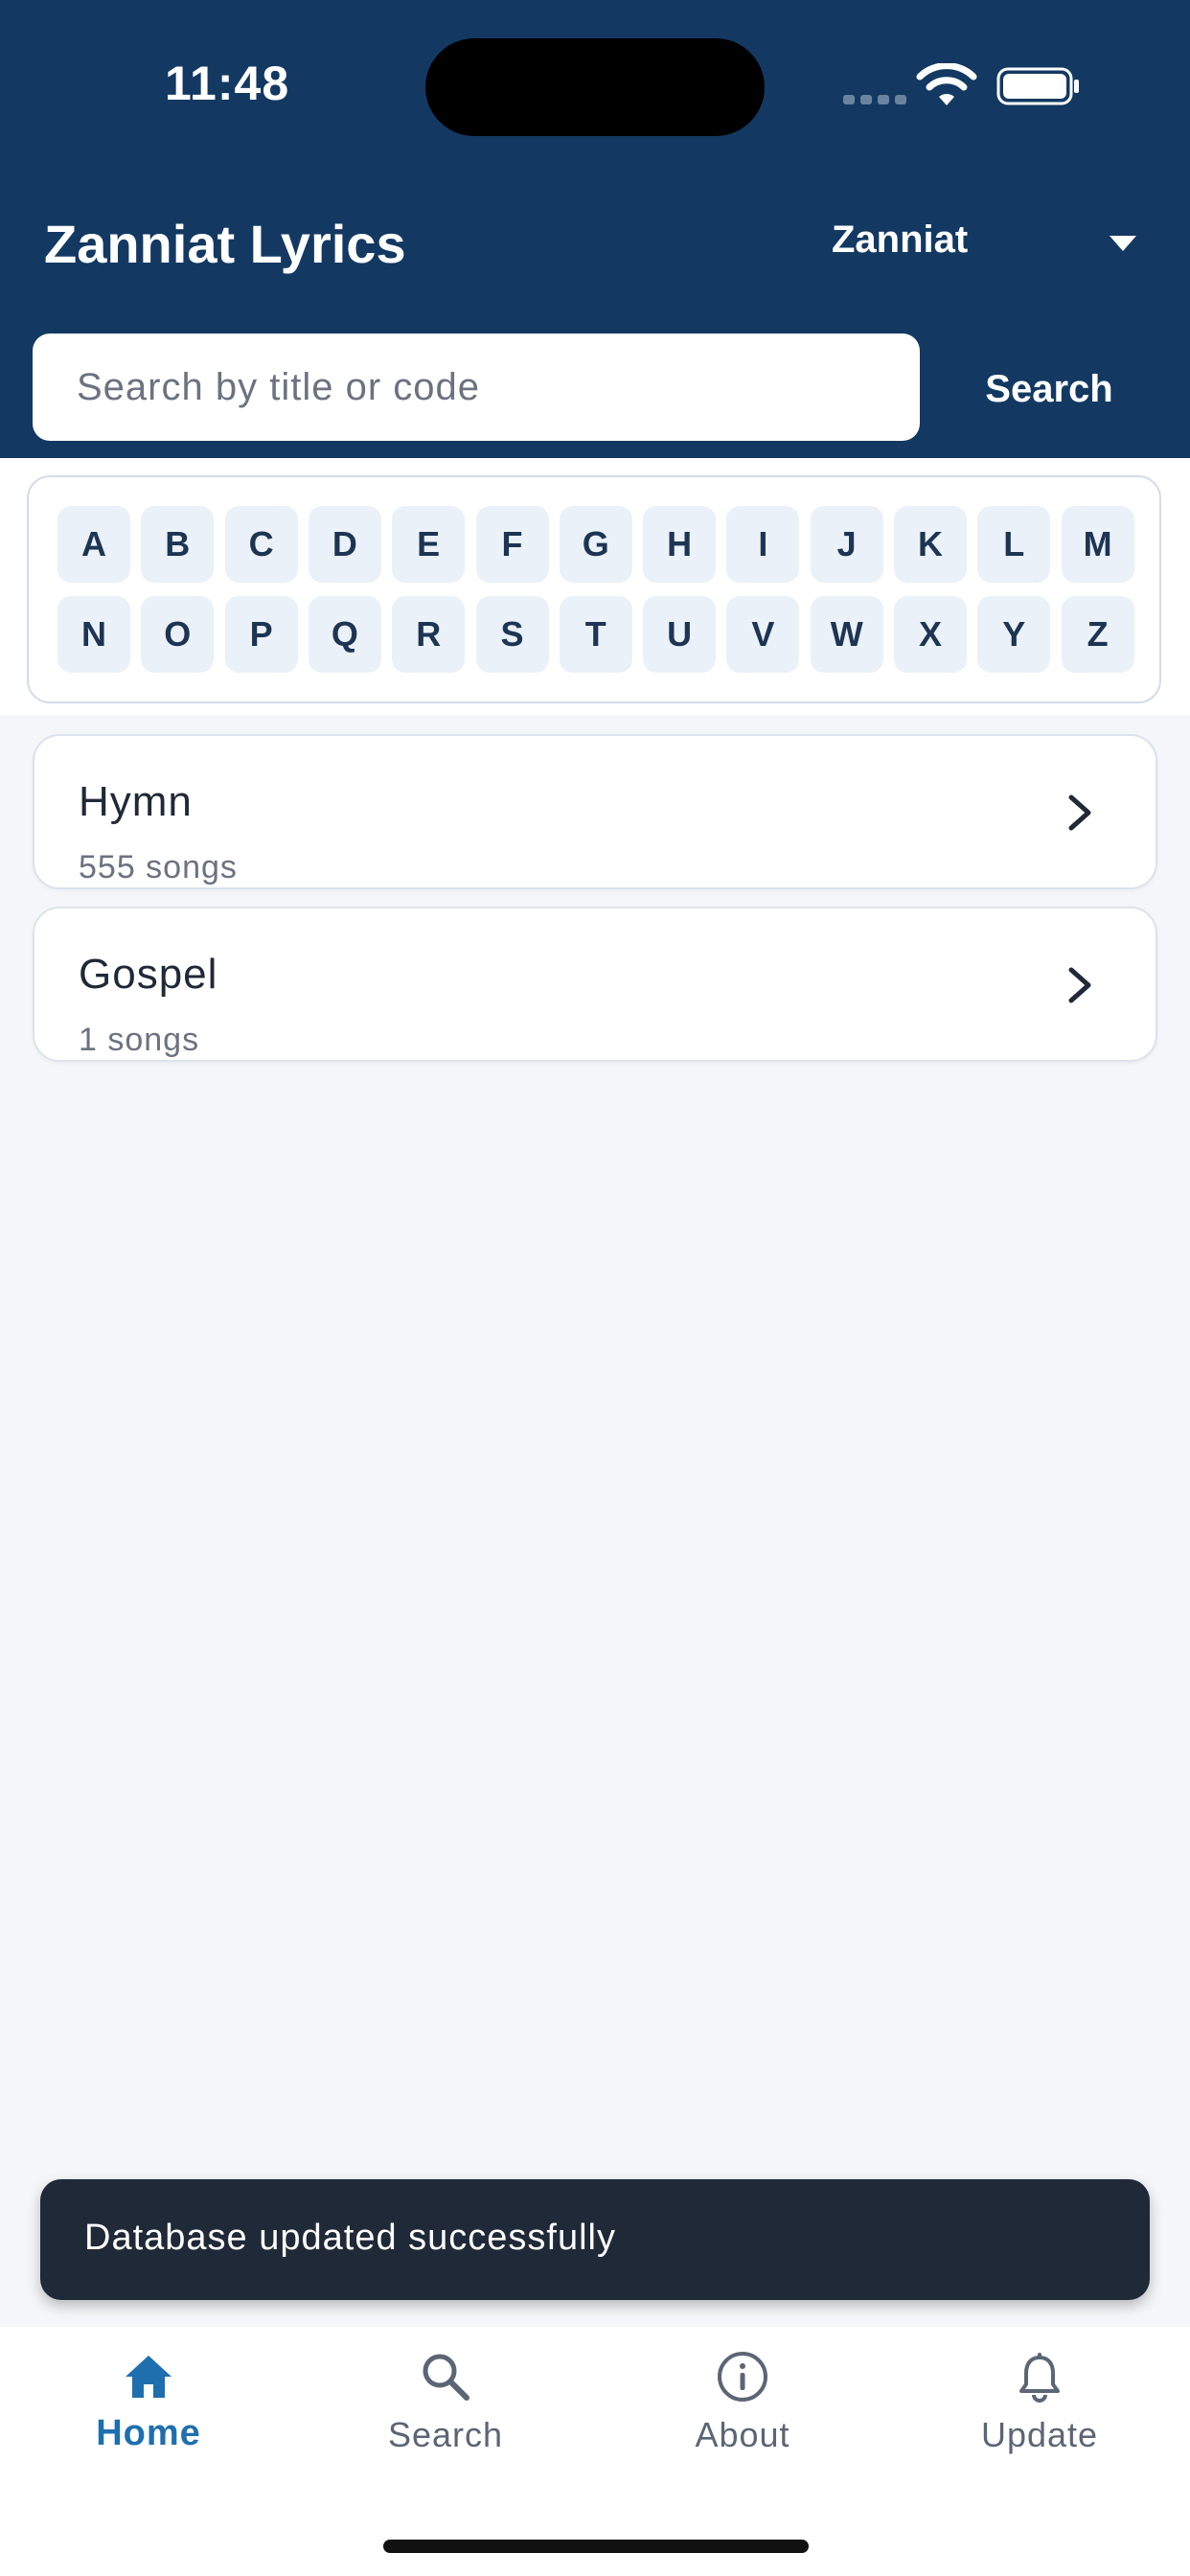 The width and height of the screenshot is (1190, 2576). Describe the element at coordinates (990, 243) in the screenshot. I see `collection-selector: Zanniat` at that location.